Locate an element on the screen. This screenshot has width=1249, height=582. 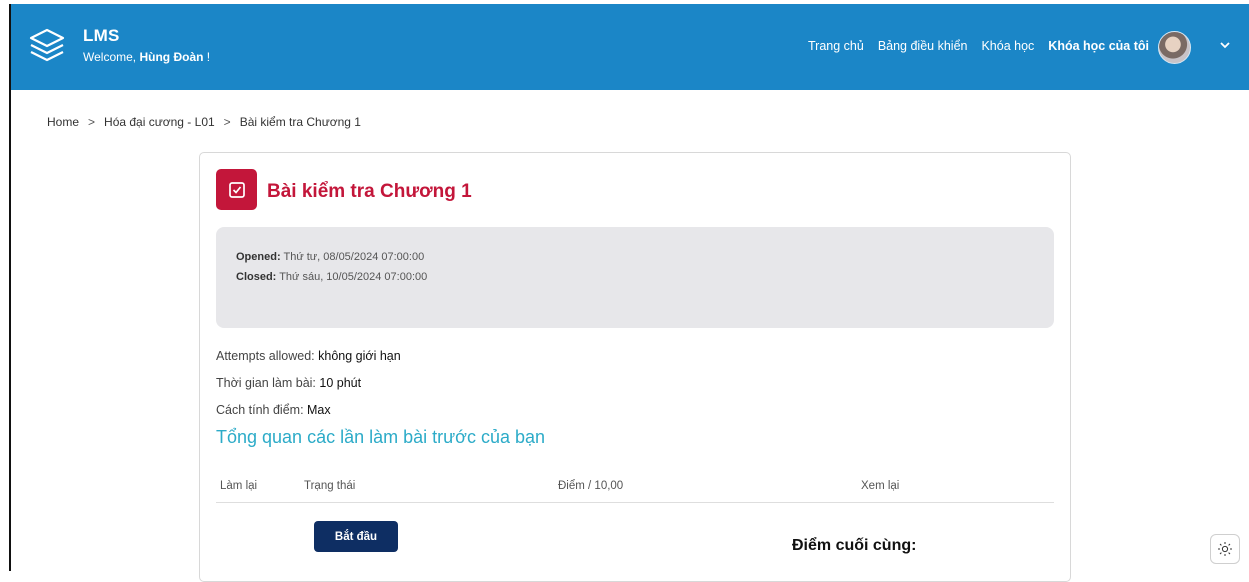
closed-value: Thứ sáu, 10/05/2024 07:00:00 is located at coordinates (353, 277).